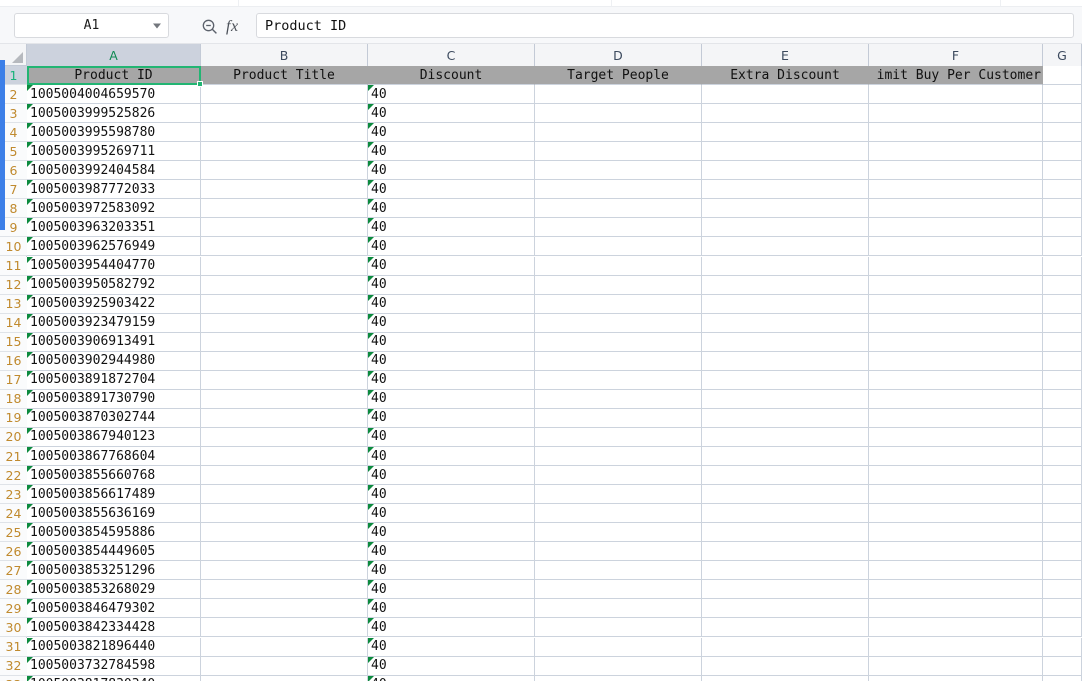  I want to click on cell-b32, so click(284, 666).